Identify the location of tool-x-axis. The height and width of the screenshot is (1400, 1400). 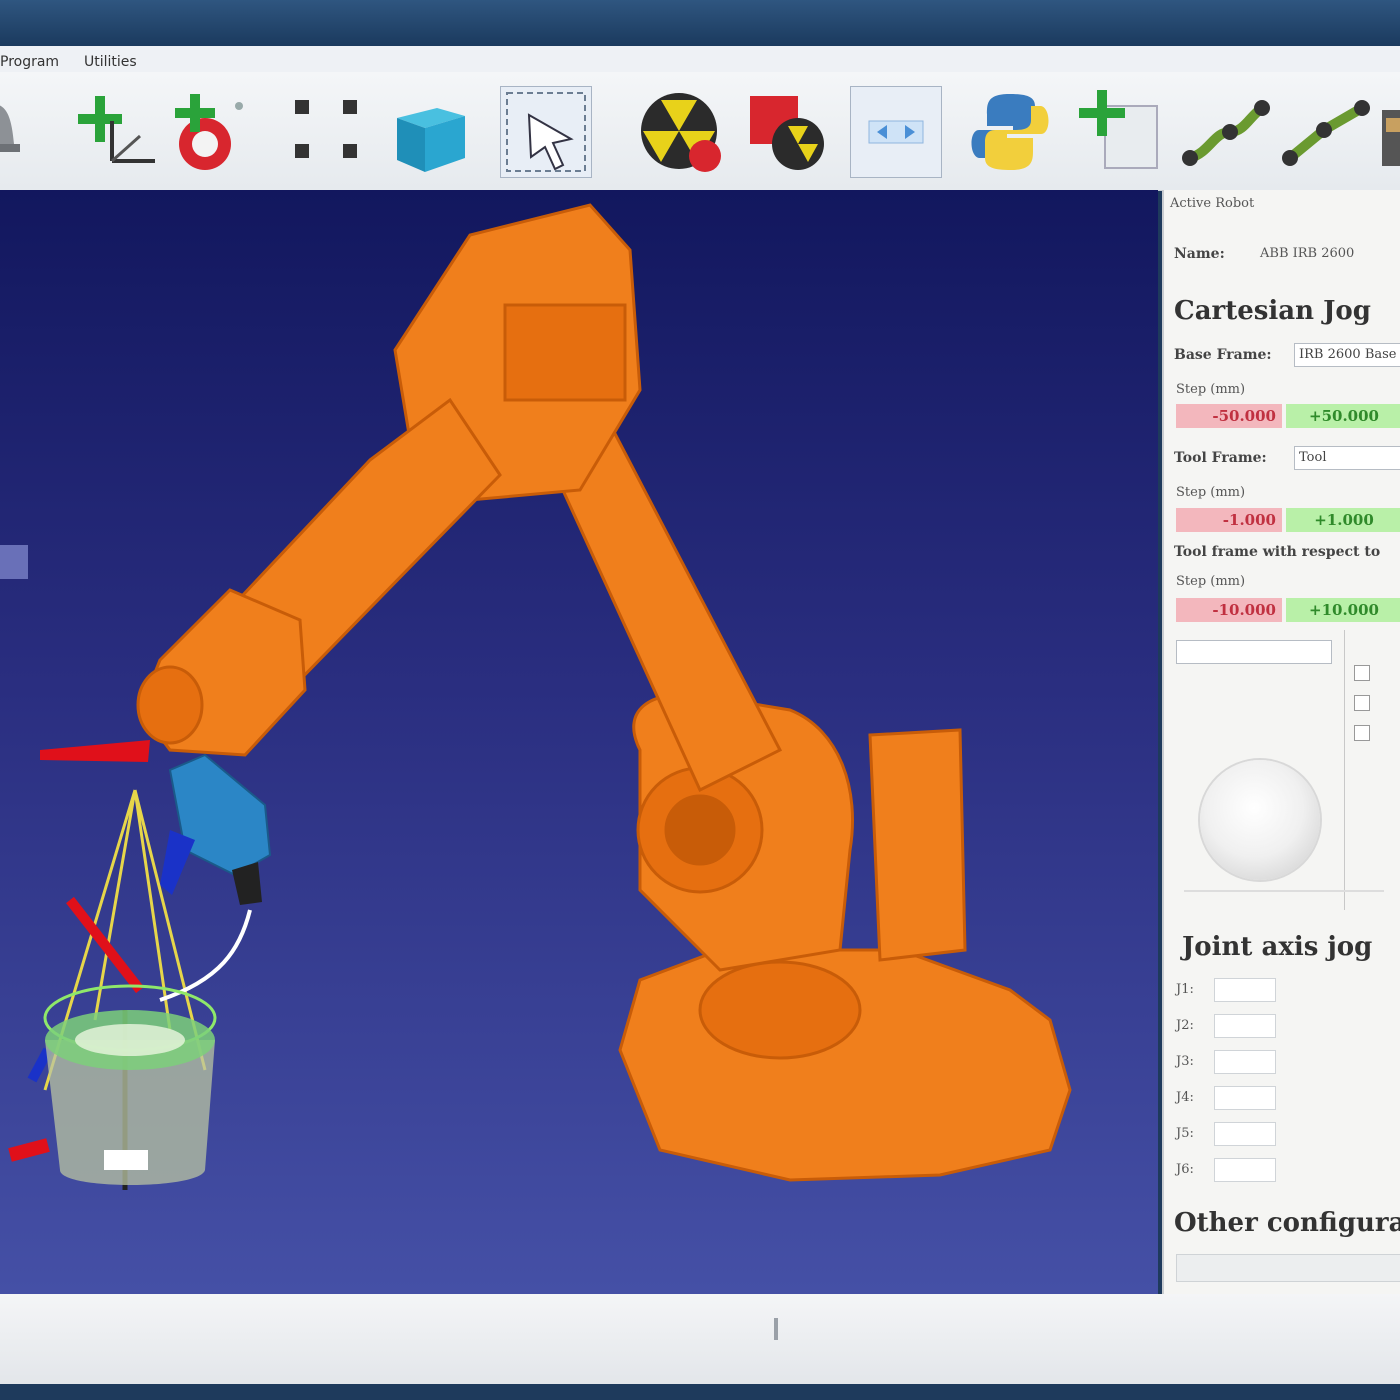
(95, 751).